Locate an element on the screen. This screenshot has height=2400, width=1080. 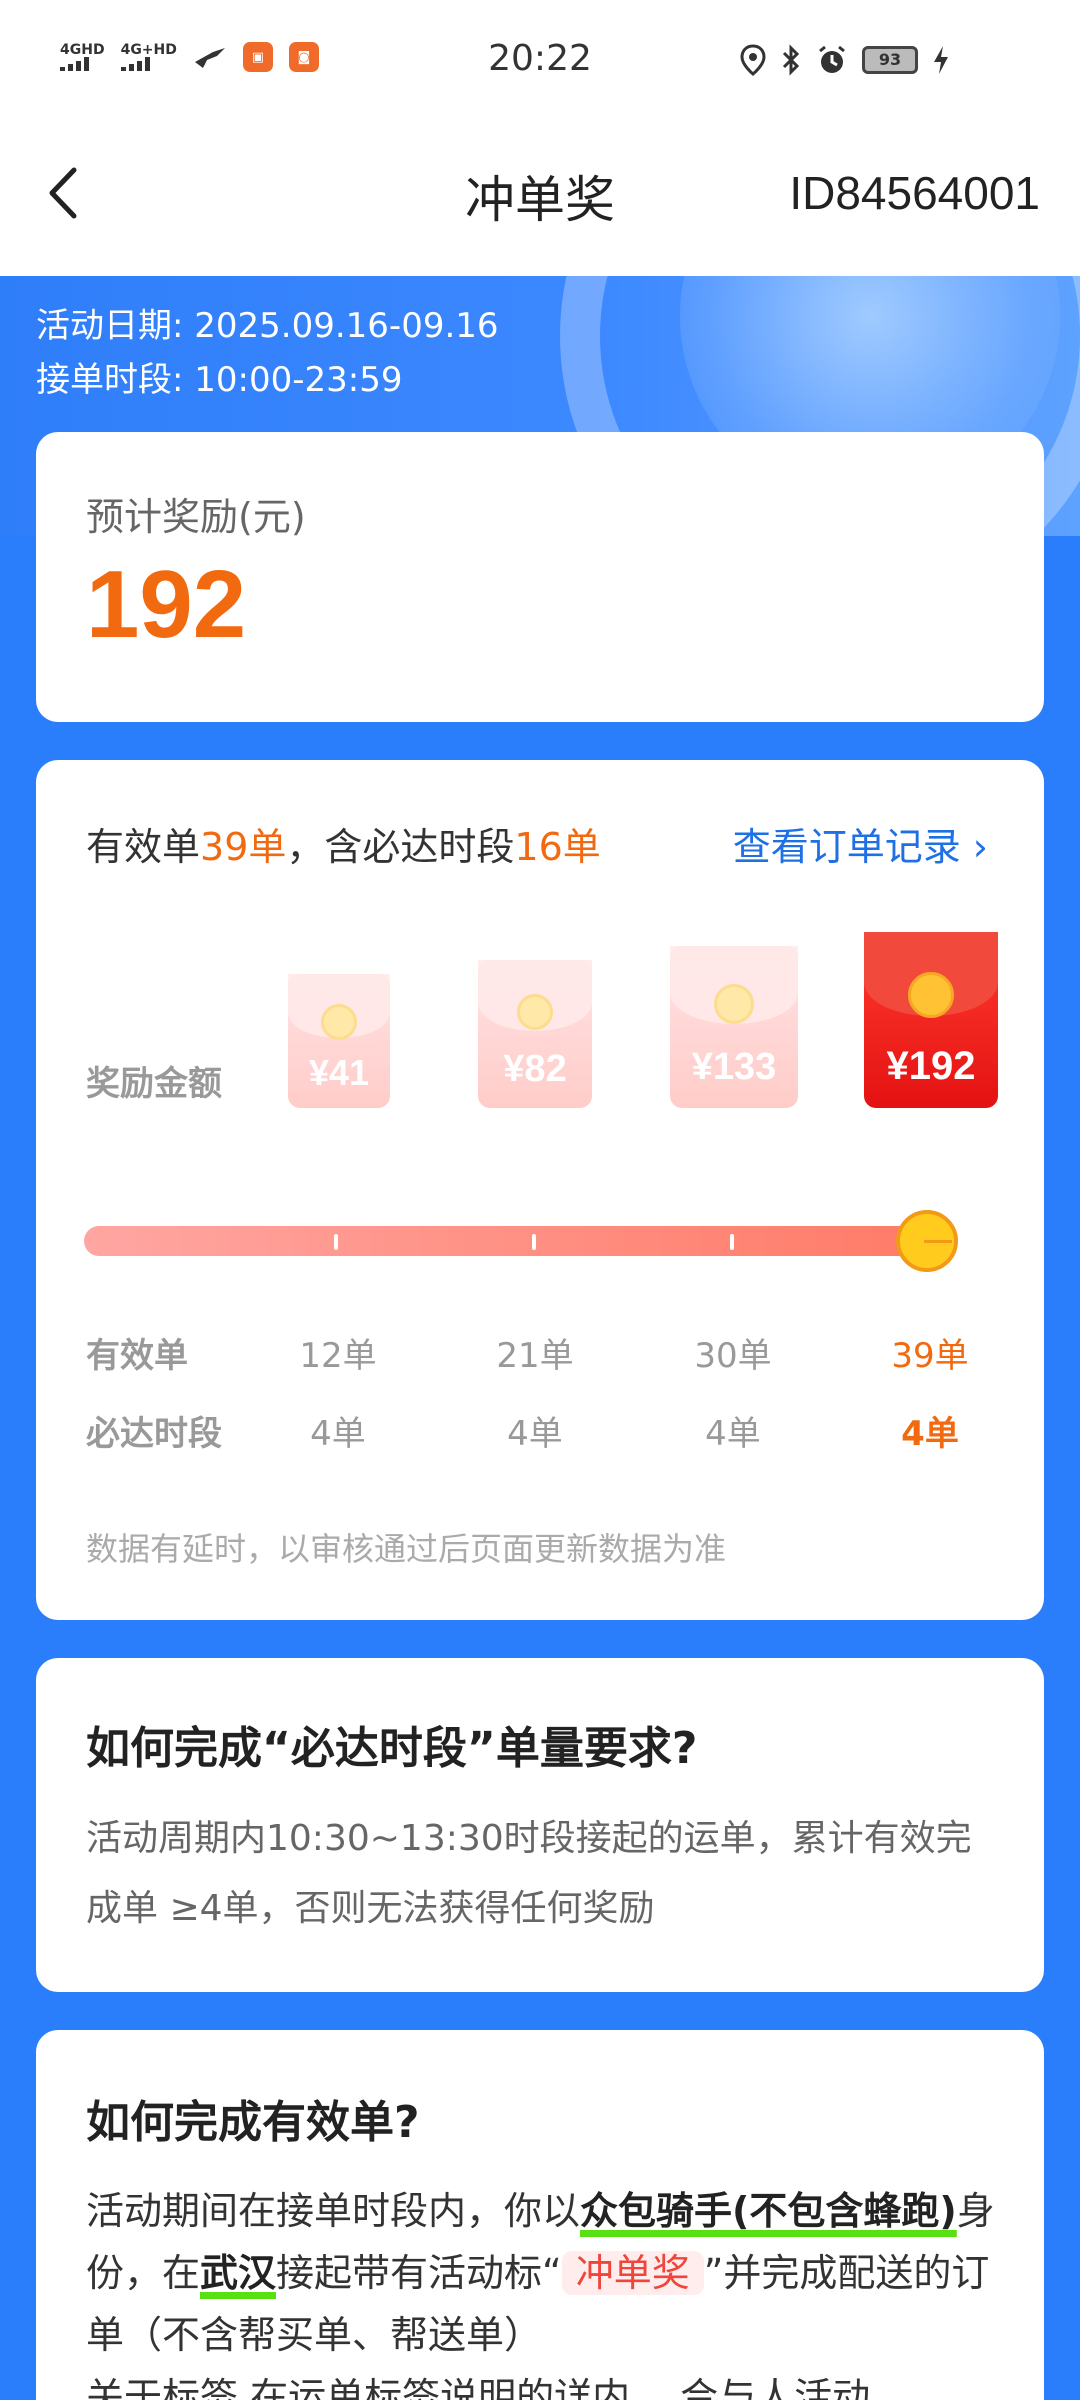
progress-track is located at coordinates (516, 1241).